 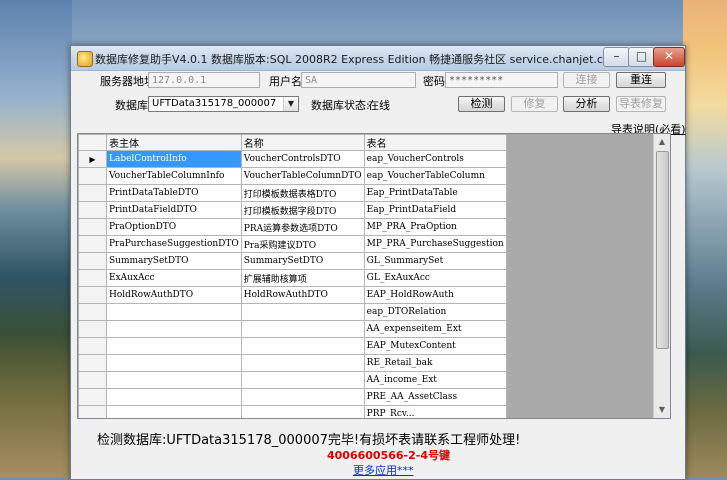 I want to click on table-cell: 打印模板数据字段DTO, so click(x=302, y=210).